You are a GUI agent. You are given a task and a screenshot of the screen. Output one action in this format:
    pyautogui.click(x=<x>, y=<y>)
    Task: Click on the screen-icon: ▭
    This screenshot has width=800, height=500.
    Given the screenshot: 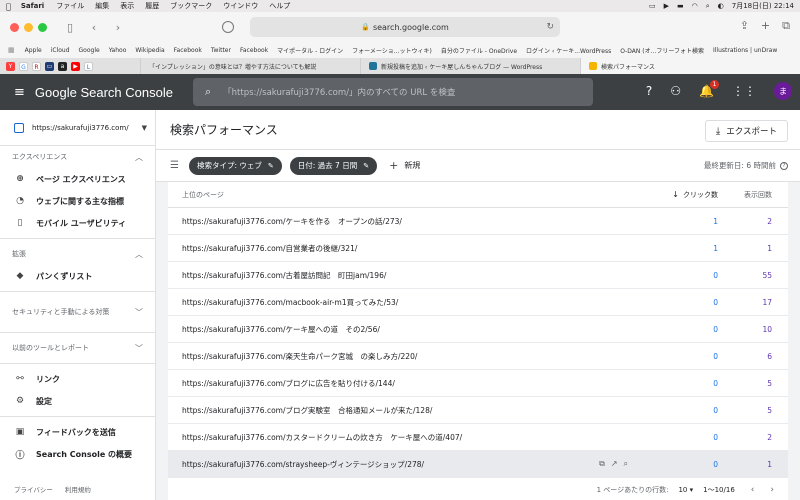 What is the action you would take?
    pyautogui.click(x=652, y=6)
    